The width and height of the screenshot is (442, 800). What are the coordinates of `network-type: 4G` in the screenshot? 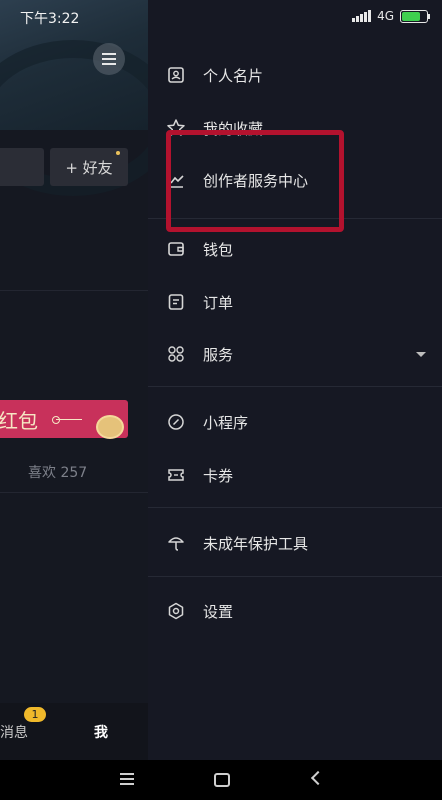 It's located at (385, 16).